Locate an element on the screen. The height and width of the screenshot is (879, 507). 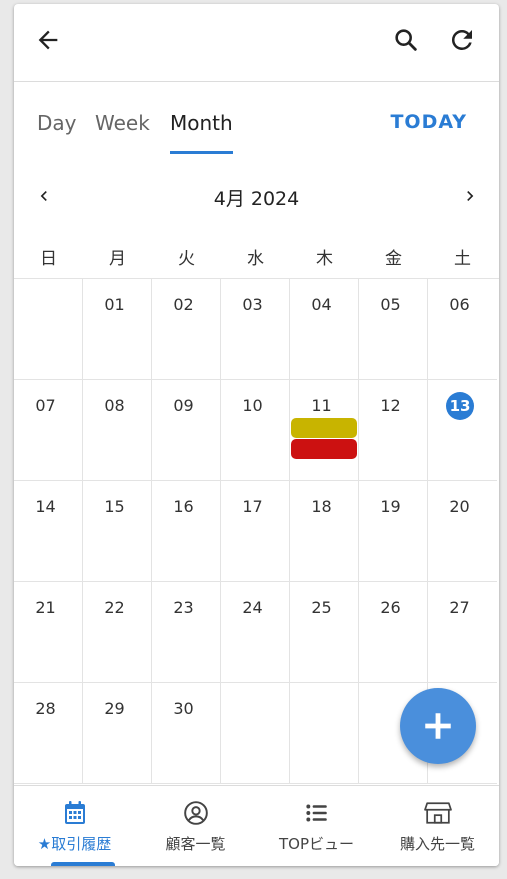
day-number: 11 is located at coordinates (321, 405).